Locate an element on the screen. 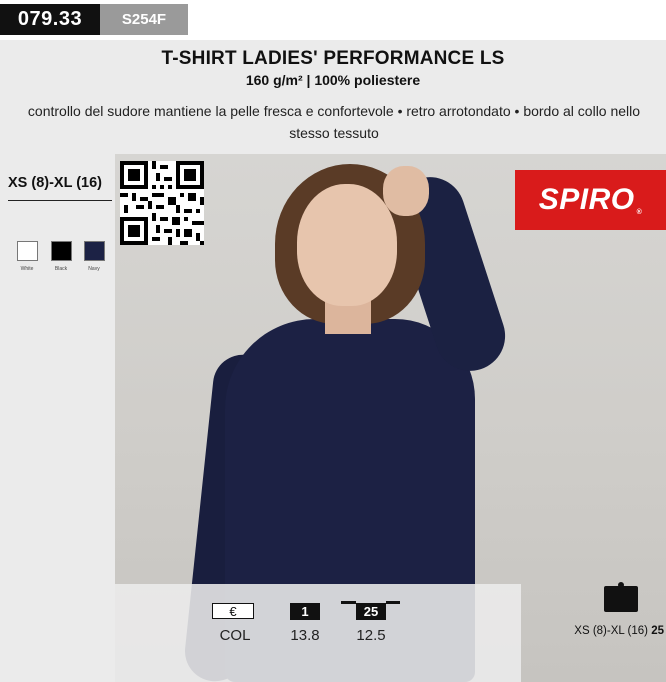 The width and height of the screenshot is (666, 682). color-swatch-white is located at coordinates (27, 251).